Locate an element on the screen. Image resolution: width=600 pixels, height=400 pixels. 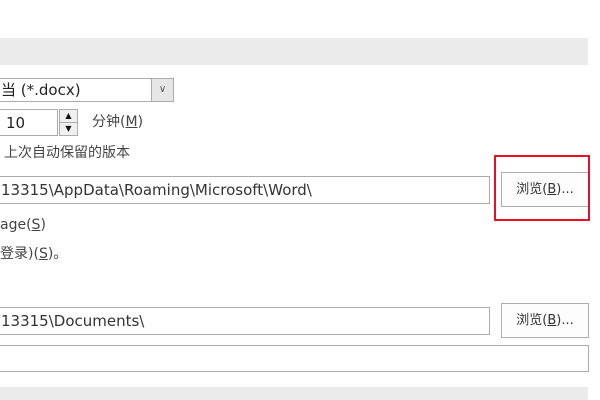
autorecover-location-input: 13315\AppData\Roaming\Microsoft\Word\ is located at coordinates (245, 190).